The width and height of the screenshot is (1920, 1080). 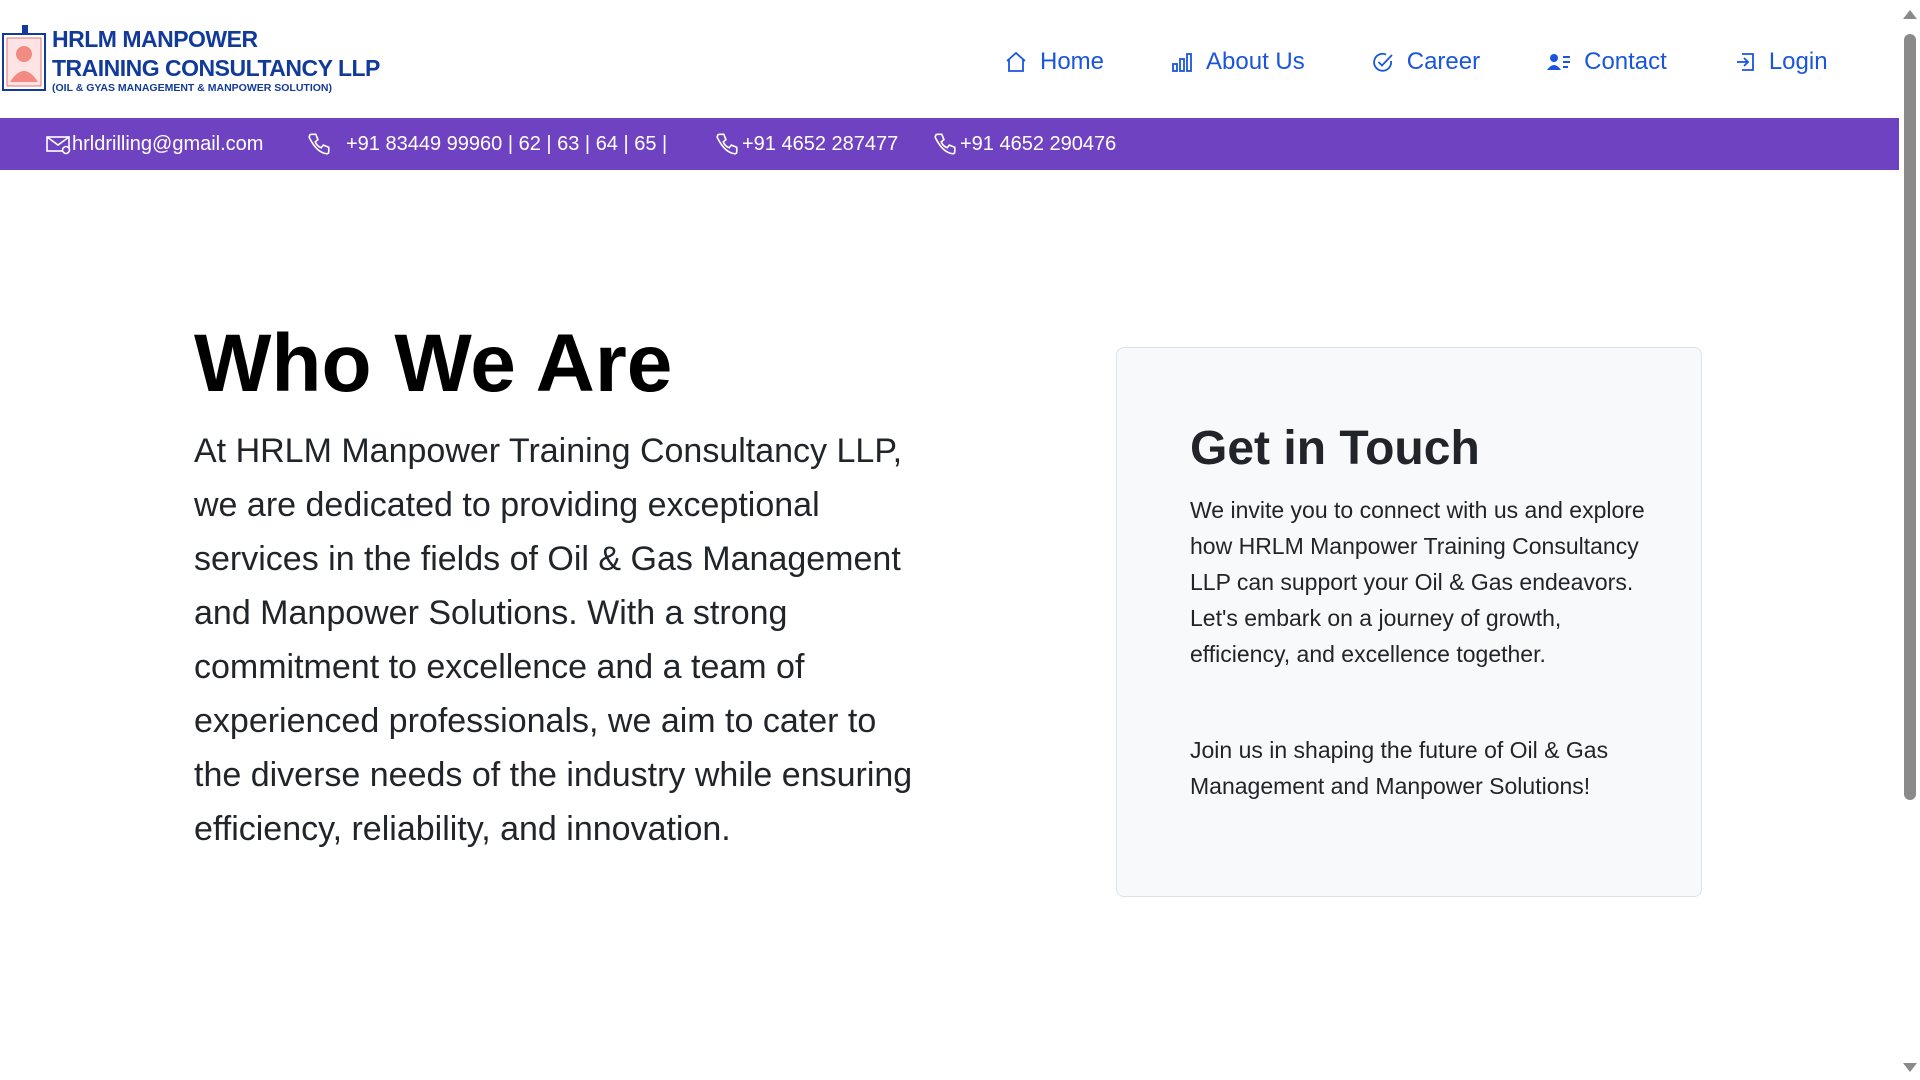 What do you see at coordinates (1798, 61) in the screenshot?
I see `nav-login-label: Login` at bounding box center [1798, 61].